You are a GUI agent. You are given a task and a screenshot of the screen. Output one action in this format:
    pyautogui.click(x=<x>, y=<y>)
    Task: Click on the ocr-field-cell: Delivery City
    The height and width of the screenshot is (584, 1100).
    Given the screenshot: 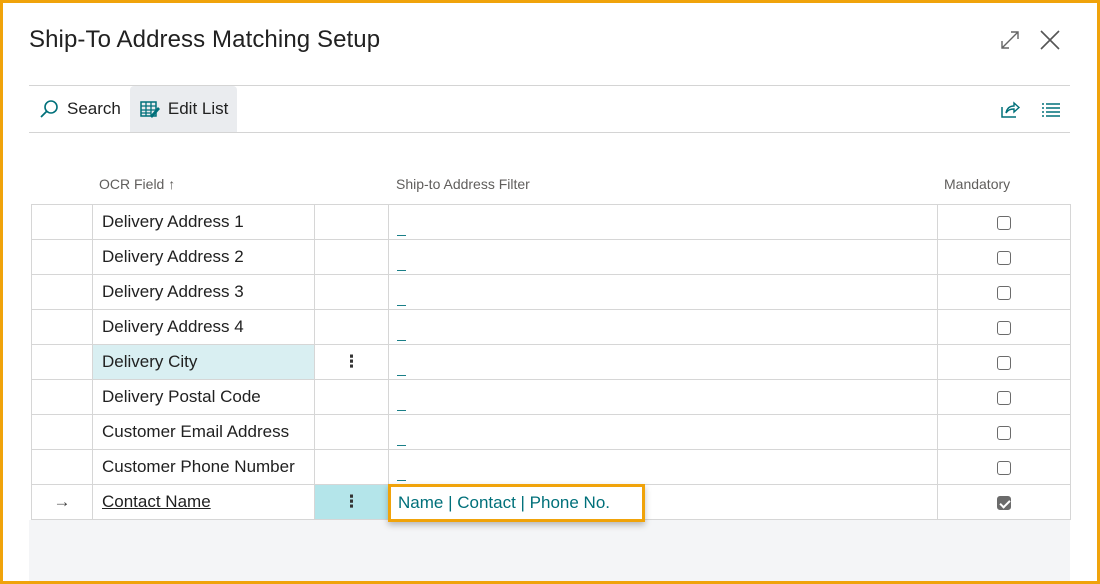 What is the action you would take?
    pyautogui.click(x=203, y=362)
    